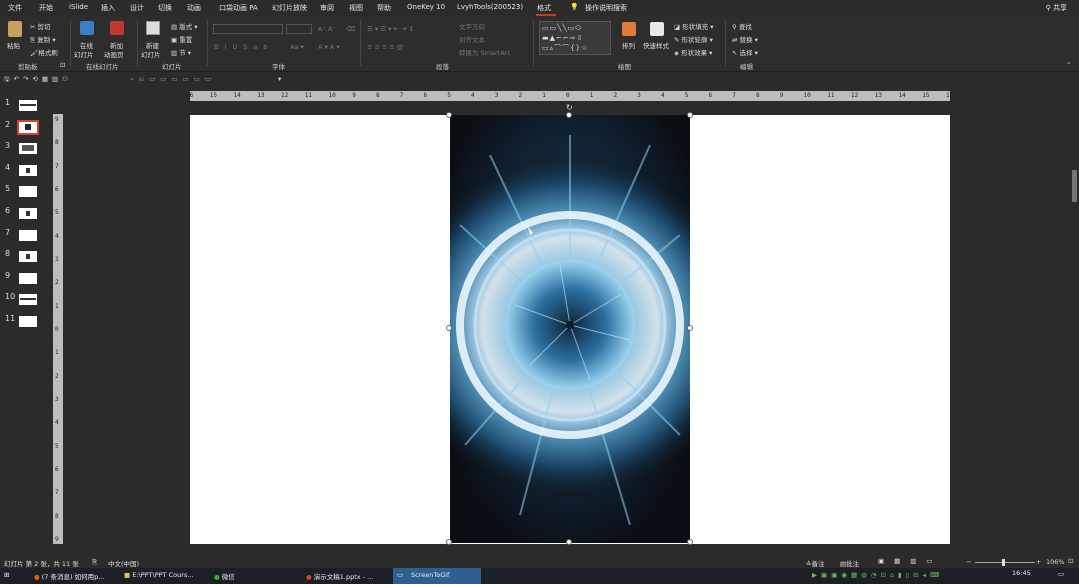 Image resolution: width=1079 pixels, height=584 pixels. What do you see at coordinates (181, 52) in the screenshot?
I see `section-button: ▥ 节 ▾` at bounding box center [181, 52].